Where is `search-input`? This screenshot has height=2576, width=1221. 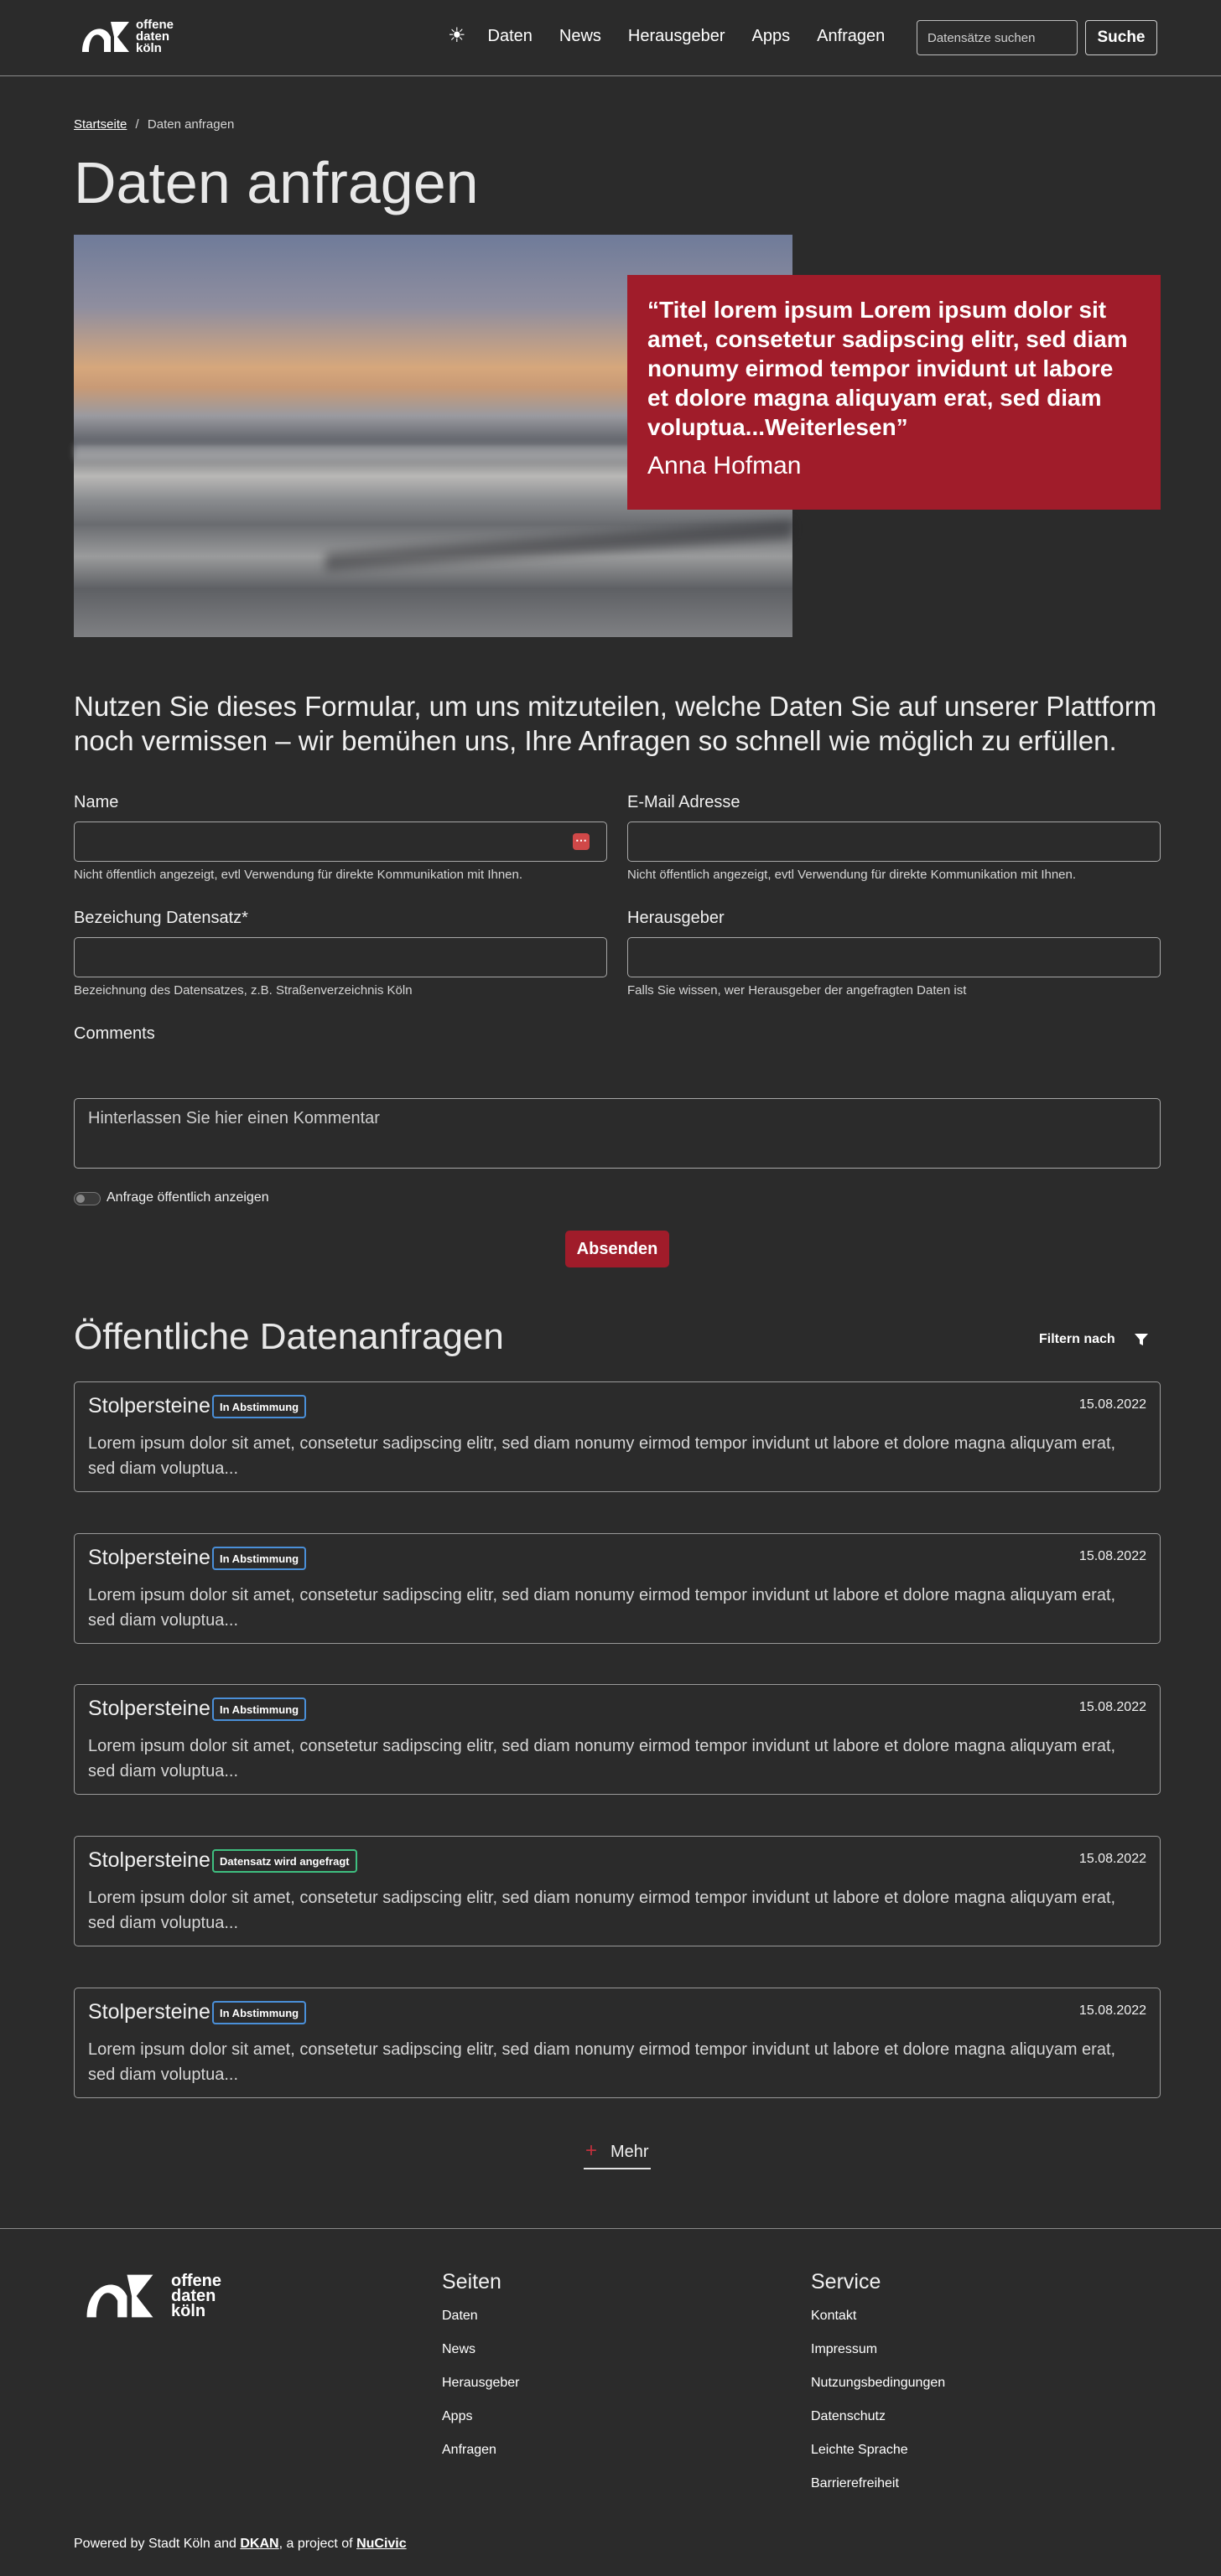 search-input is located at coordinates (998, 37).